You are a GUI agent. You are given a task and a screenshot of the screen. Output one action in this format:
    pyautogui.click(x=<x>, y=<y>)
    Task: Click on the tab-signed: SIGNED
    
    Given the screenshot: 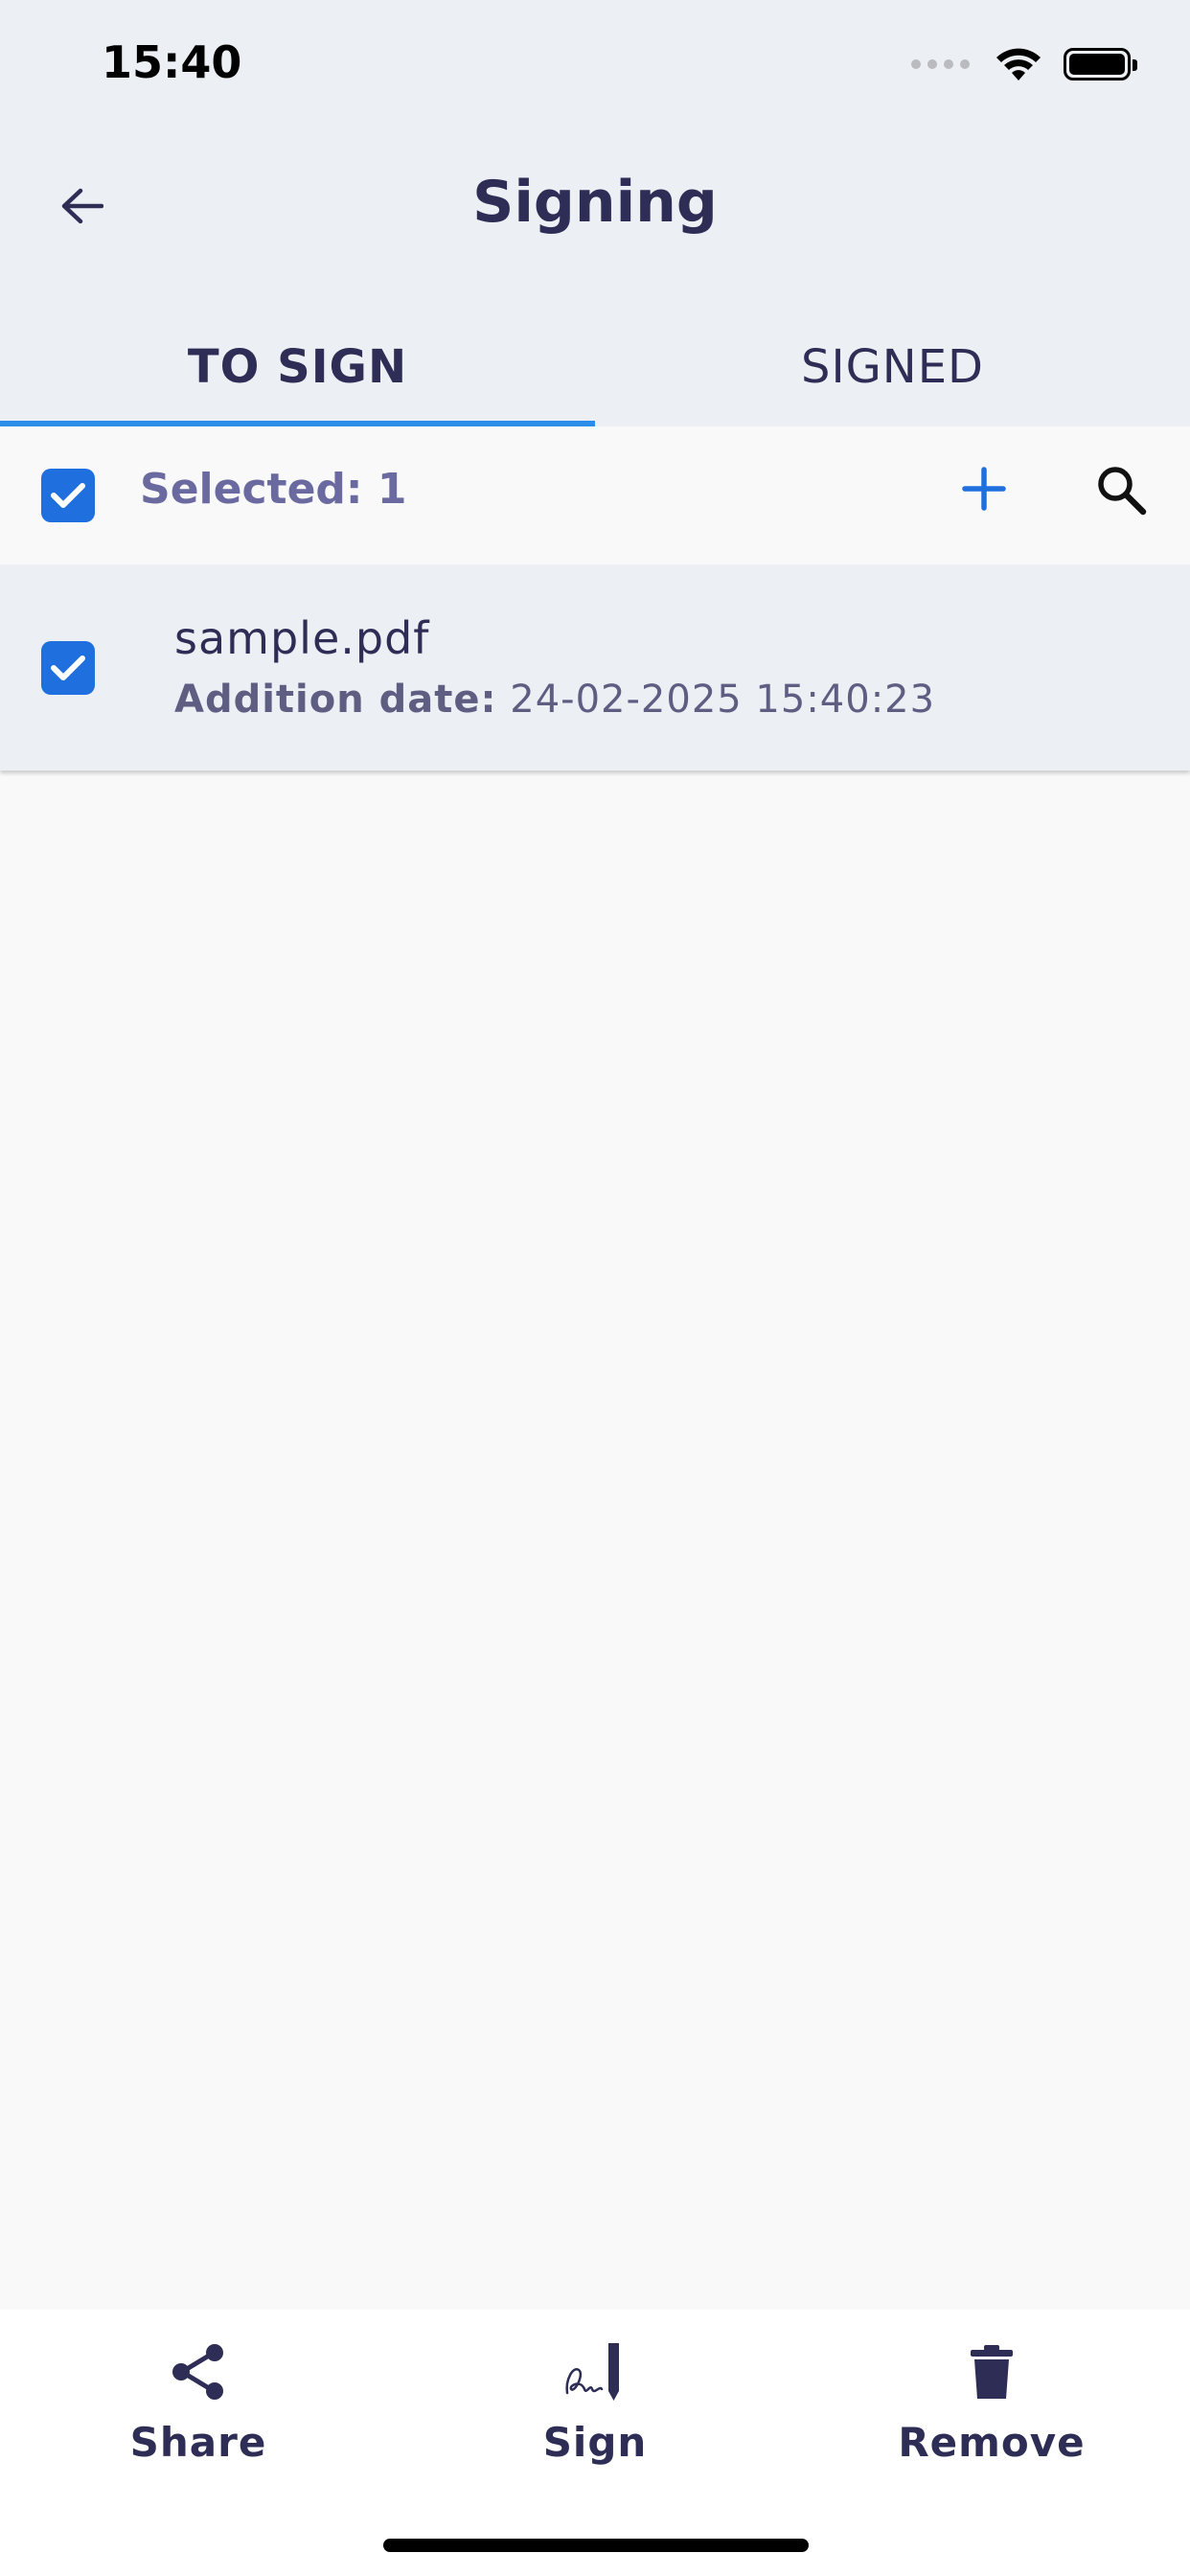 What is the action you would take?
    pyautogui.click(x=893, y=366)
    